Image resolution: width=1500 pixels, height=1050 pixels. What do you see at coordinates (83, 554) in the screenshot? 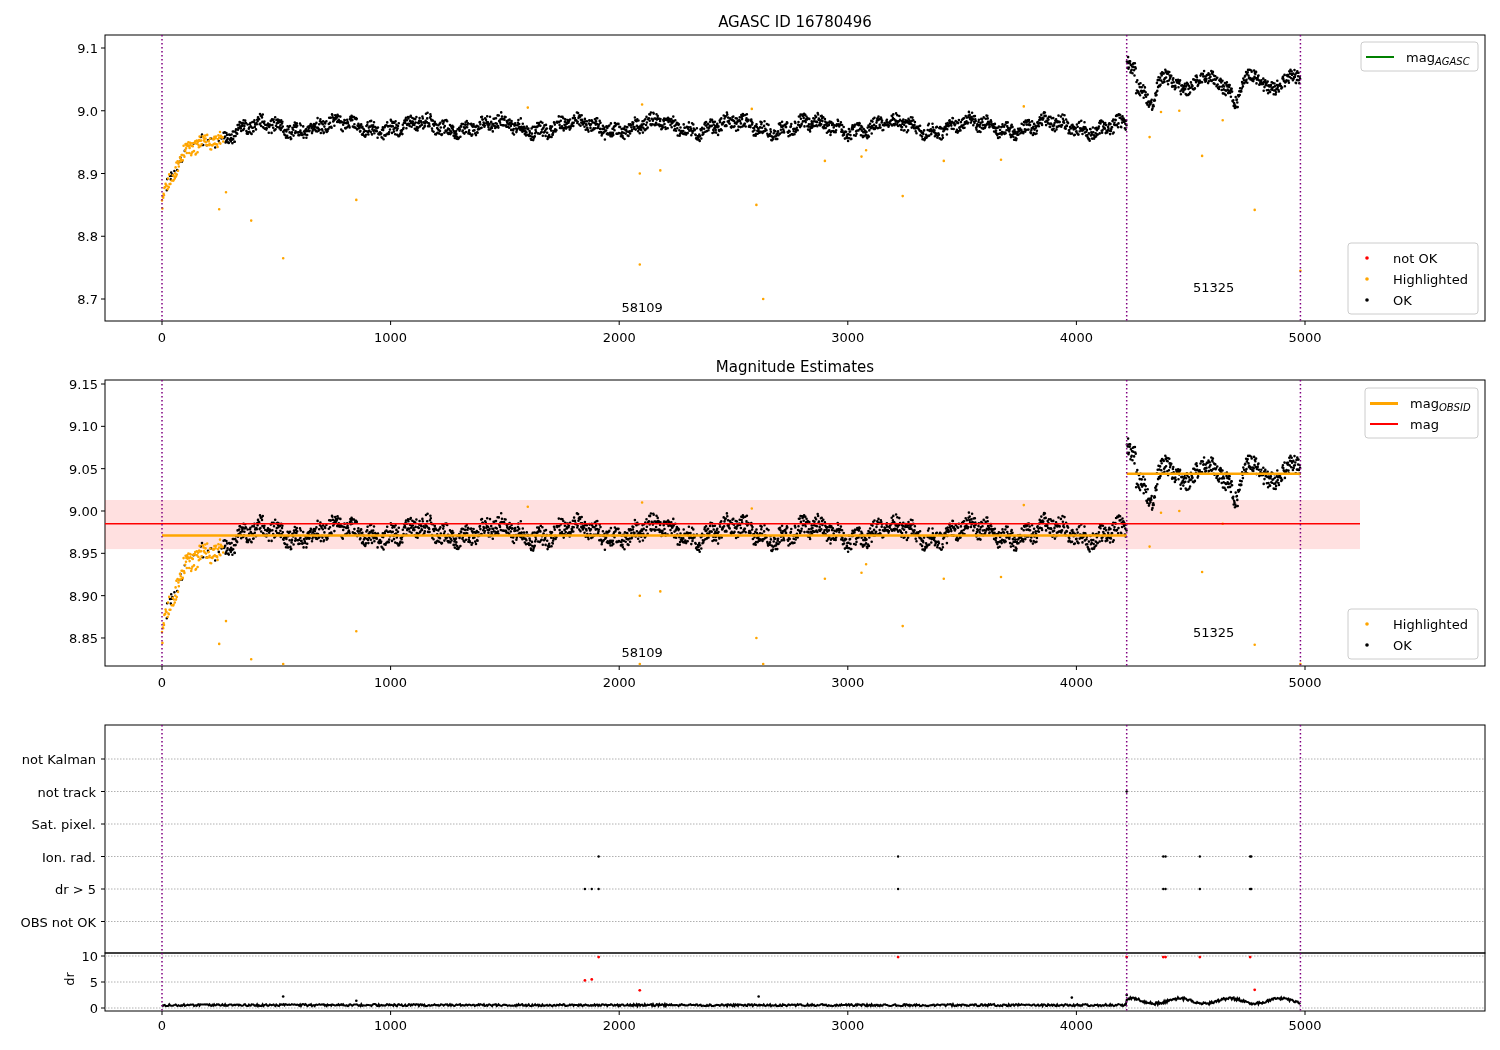
I see `tick-label: 8.95` at bounding box center [83, 554].